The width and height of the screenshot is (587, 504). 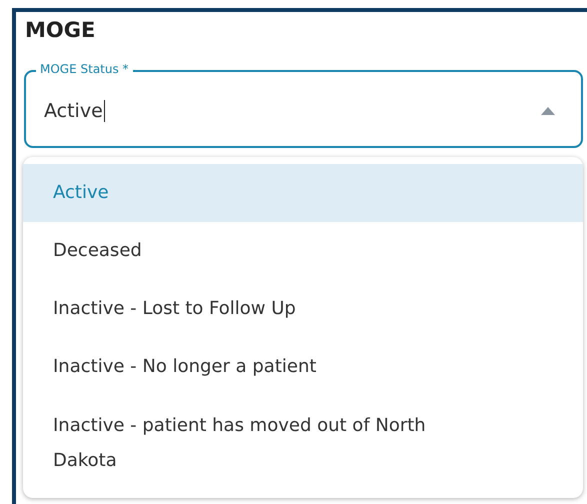 What do you see at coordinates (548, 111) in the screenshot?
I see `caret-icon` at bounding box center [548, 111].